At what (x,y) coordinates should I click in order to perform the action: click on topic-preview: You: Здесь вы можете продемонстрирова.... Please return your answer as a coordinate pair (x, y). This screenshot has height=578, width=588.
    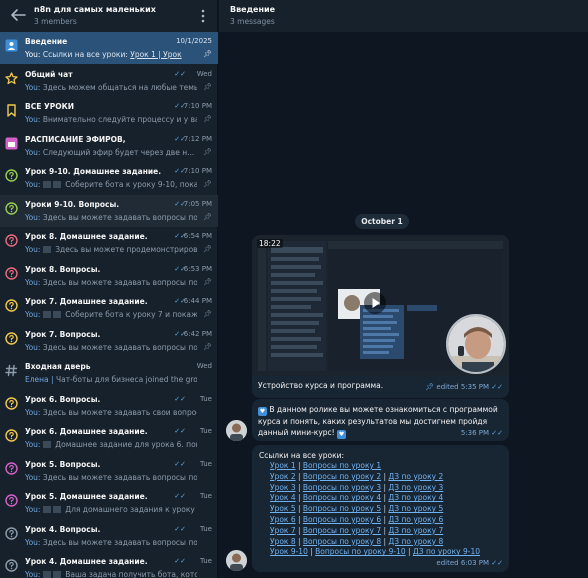
    Looking at the image, I should click on (111, 249).